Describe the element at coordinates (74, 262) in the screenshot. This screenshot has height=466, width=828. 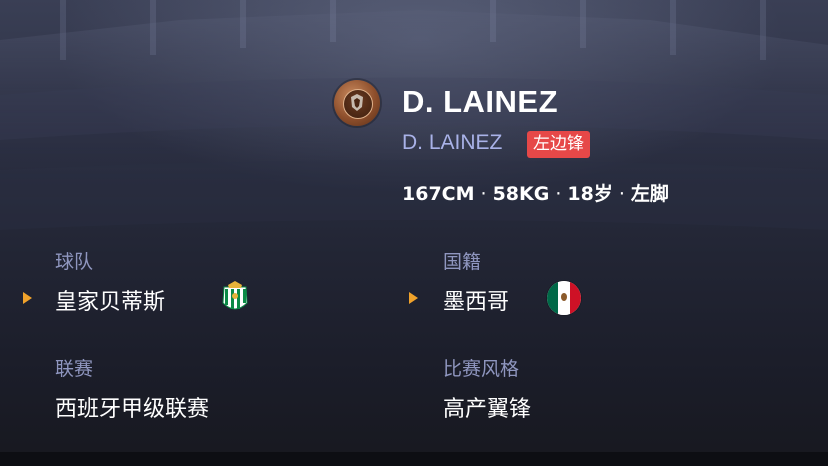
I see `team-label: 球队` at that location.